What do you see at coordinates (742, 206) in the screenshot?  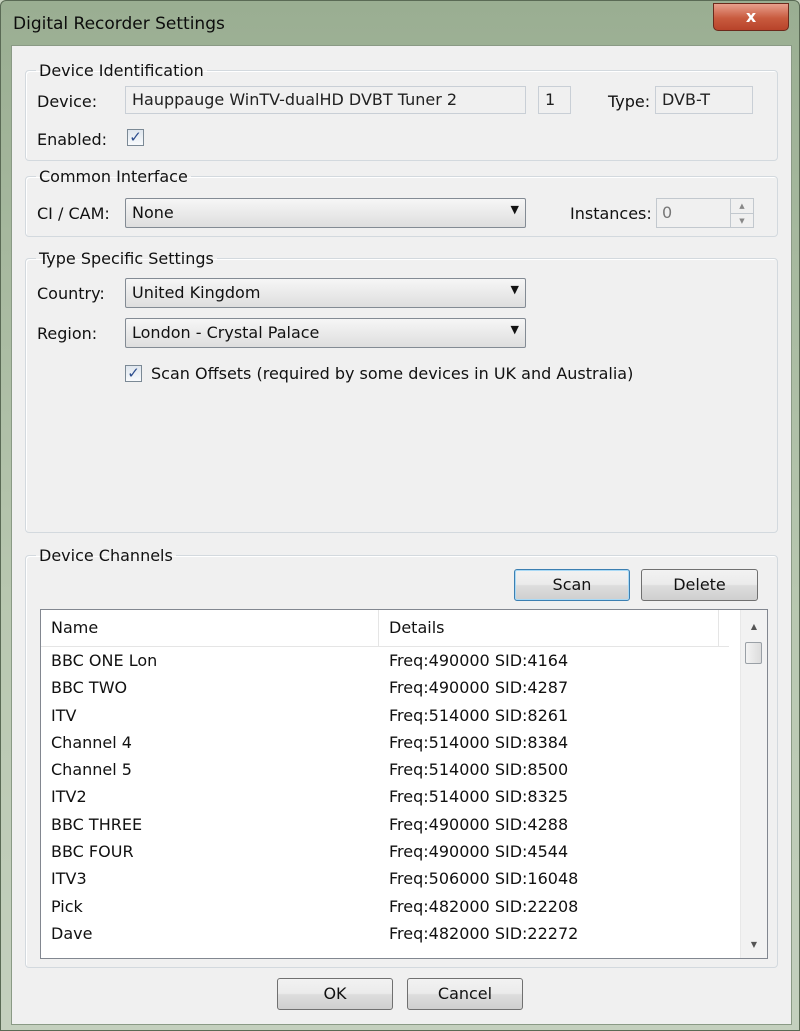 I see `spin-up-icon: ▲` at bounding box center [742, 206].